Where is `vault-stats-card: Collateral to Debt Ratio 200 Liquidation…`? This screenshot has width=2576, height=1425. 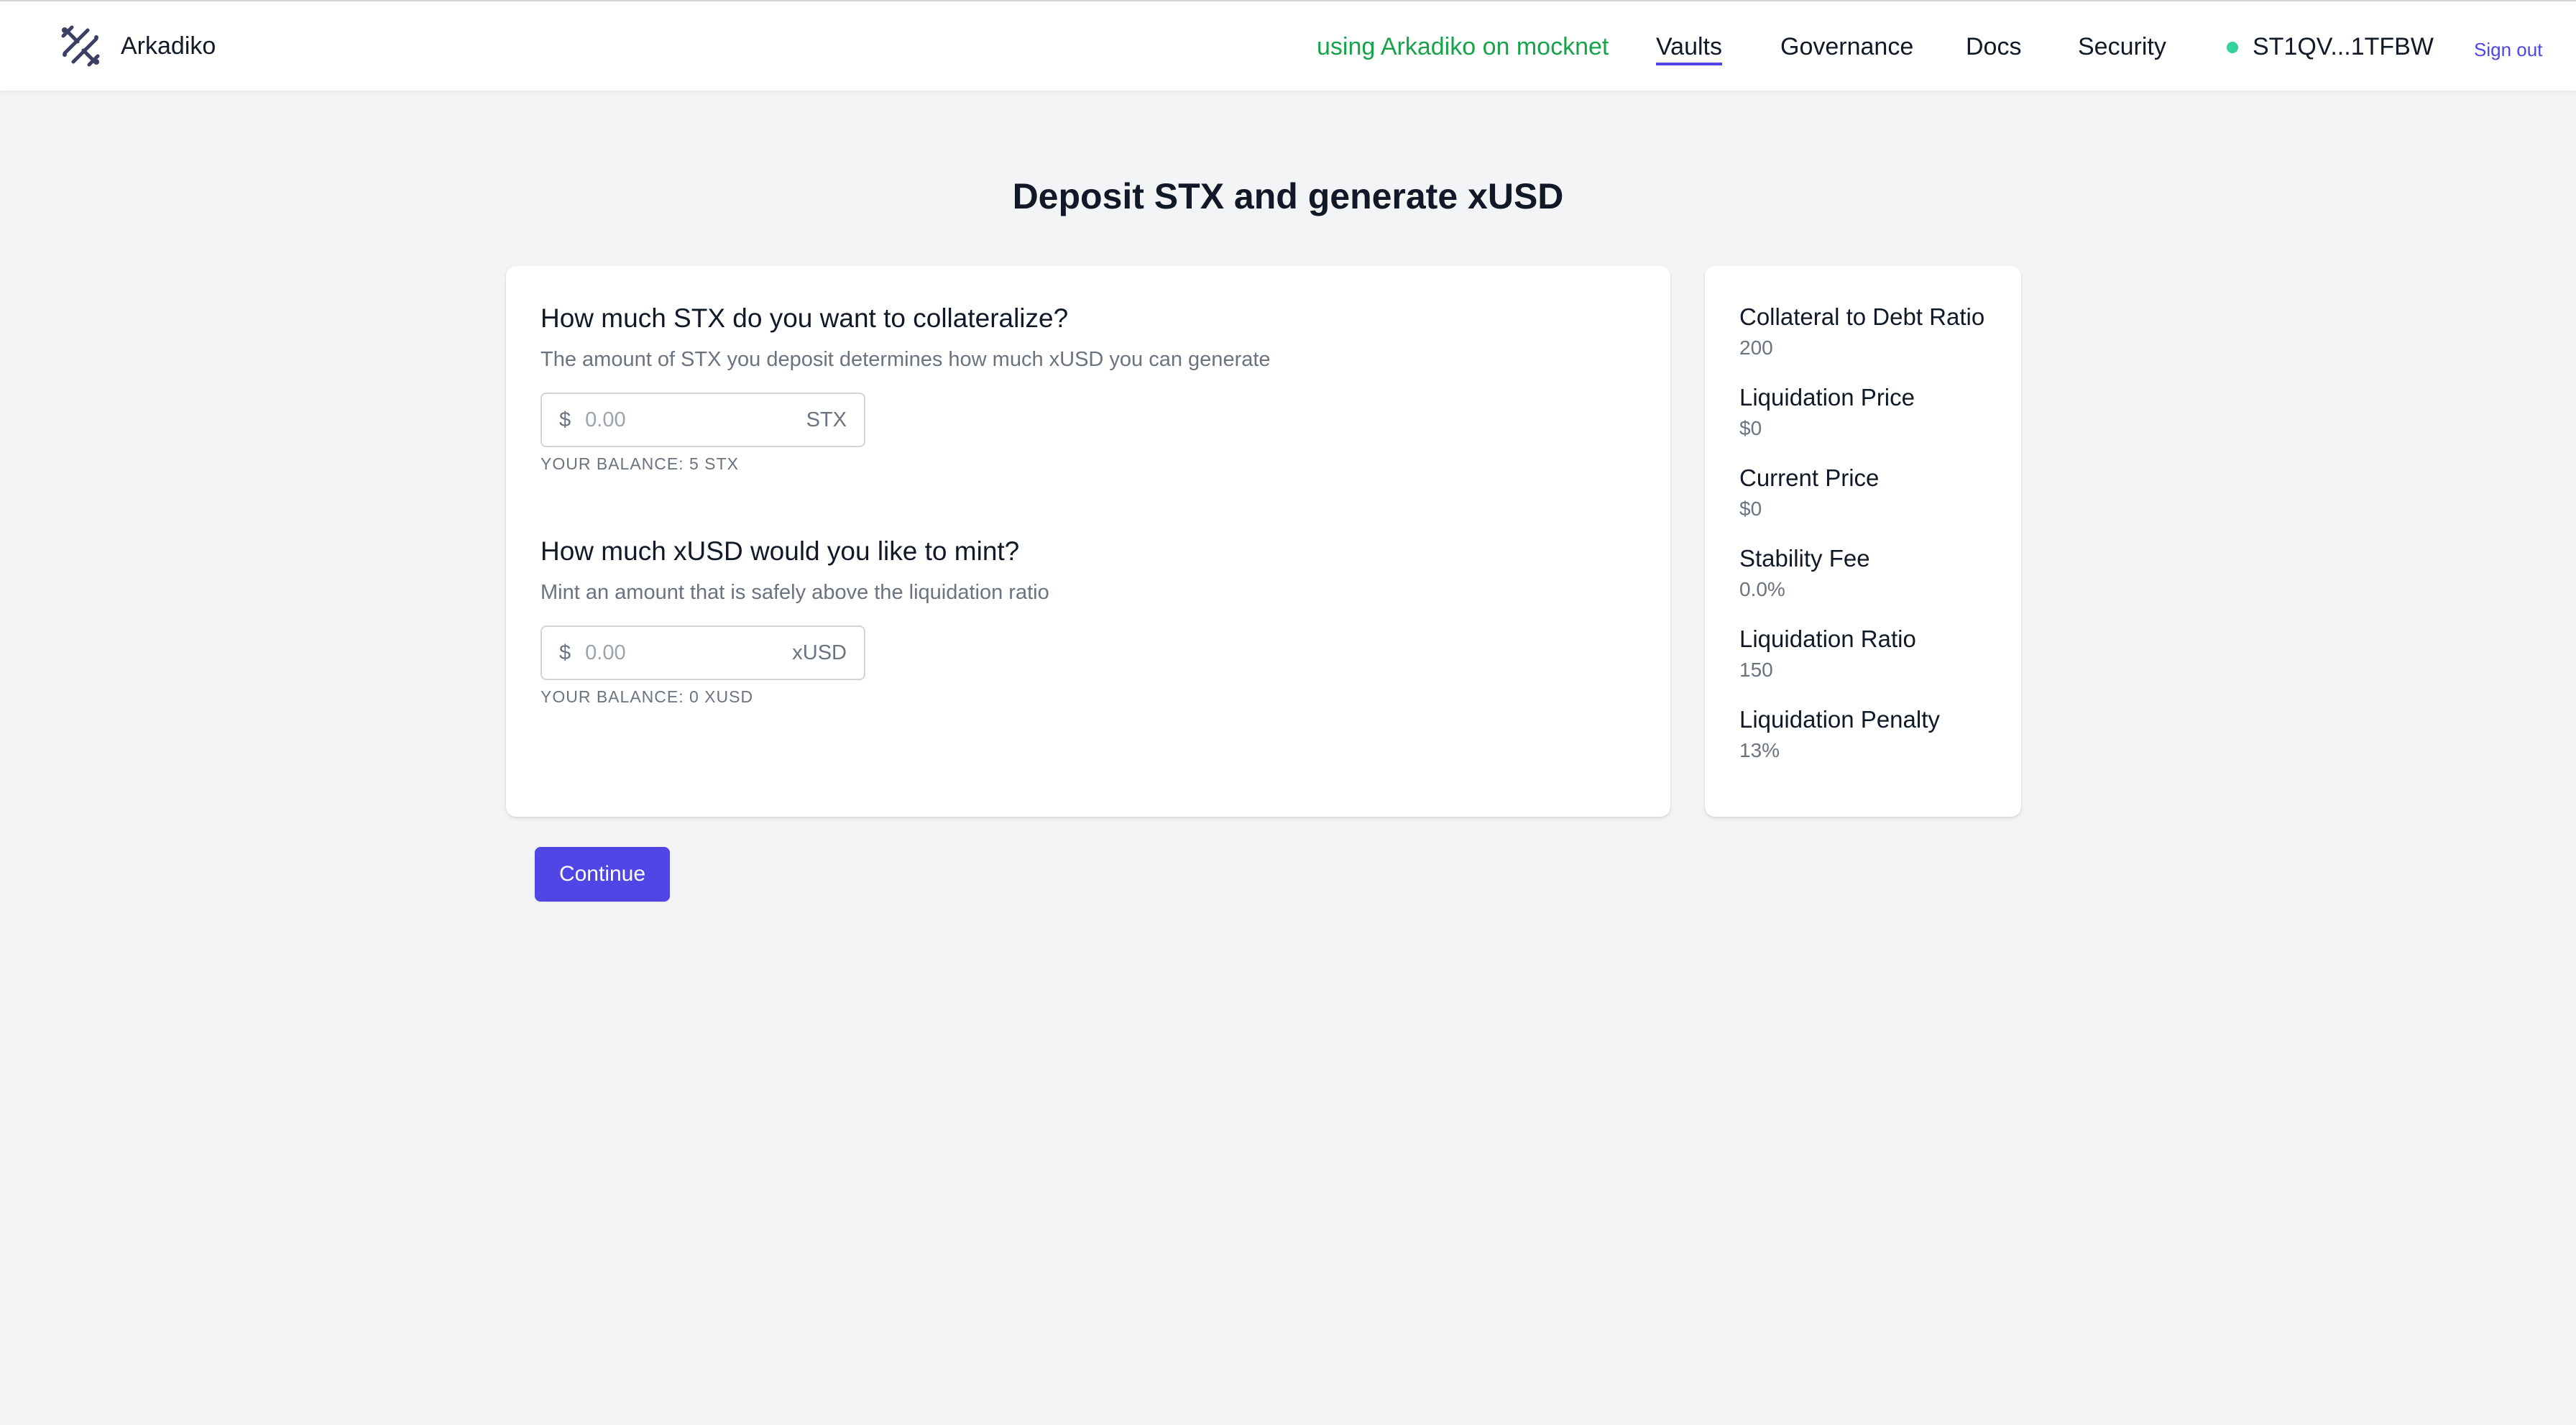
vault-stats-card: Collateral to Debt Ratio 200 Liquidation… is located at coordinates (1863, 541).